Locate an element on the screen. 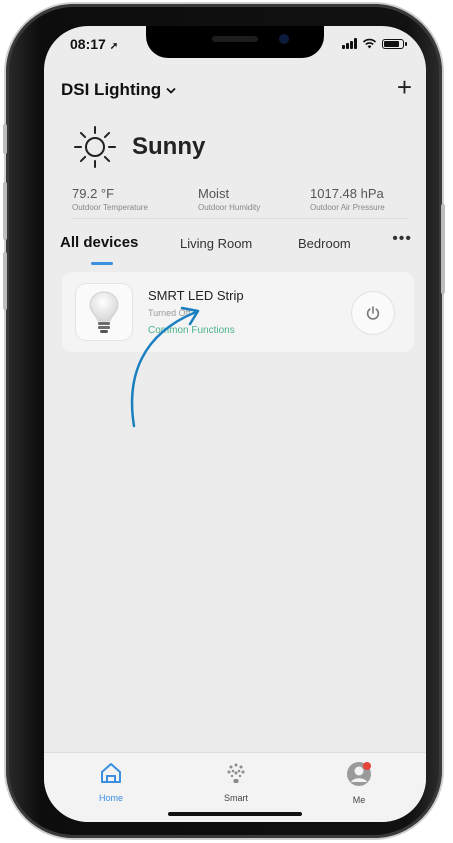  device-name: SMRT LED Strip is located at coordinates (196, 295).